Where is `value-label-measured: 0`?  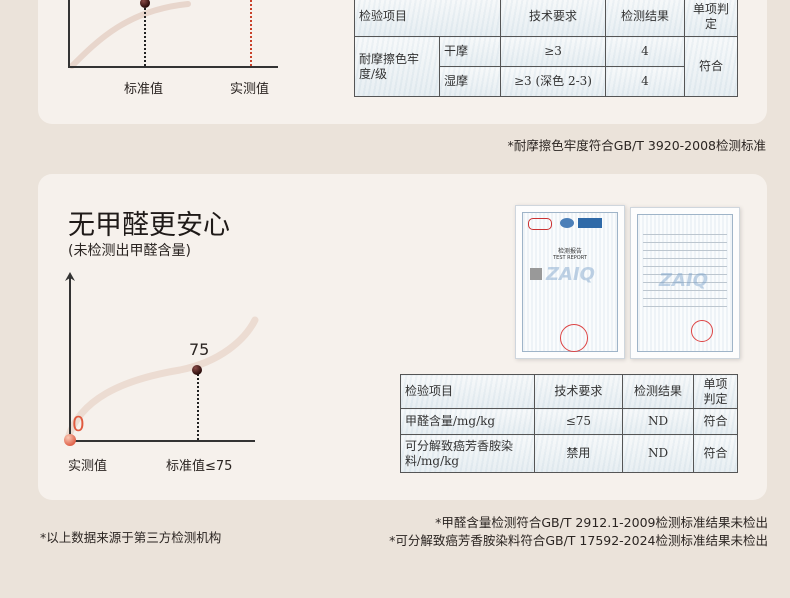 value-label-measured: 0 is located at coordinates (78, 424).